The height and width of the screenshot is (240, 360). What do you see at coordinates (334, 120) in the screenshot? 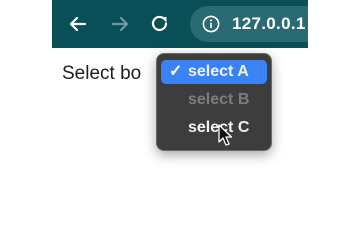
I see `right-margin` at bounding box center [334, 120].